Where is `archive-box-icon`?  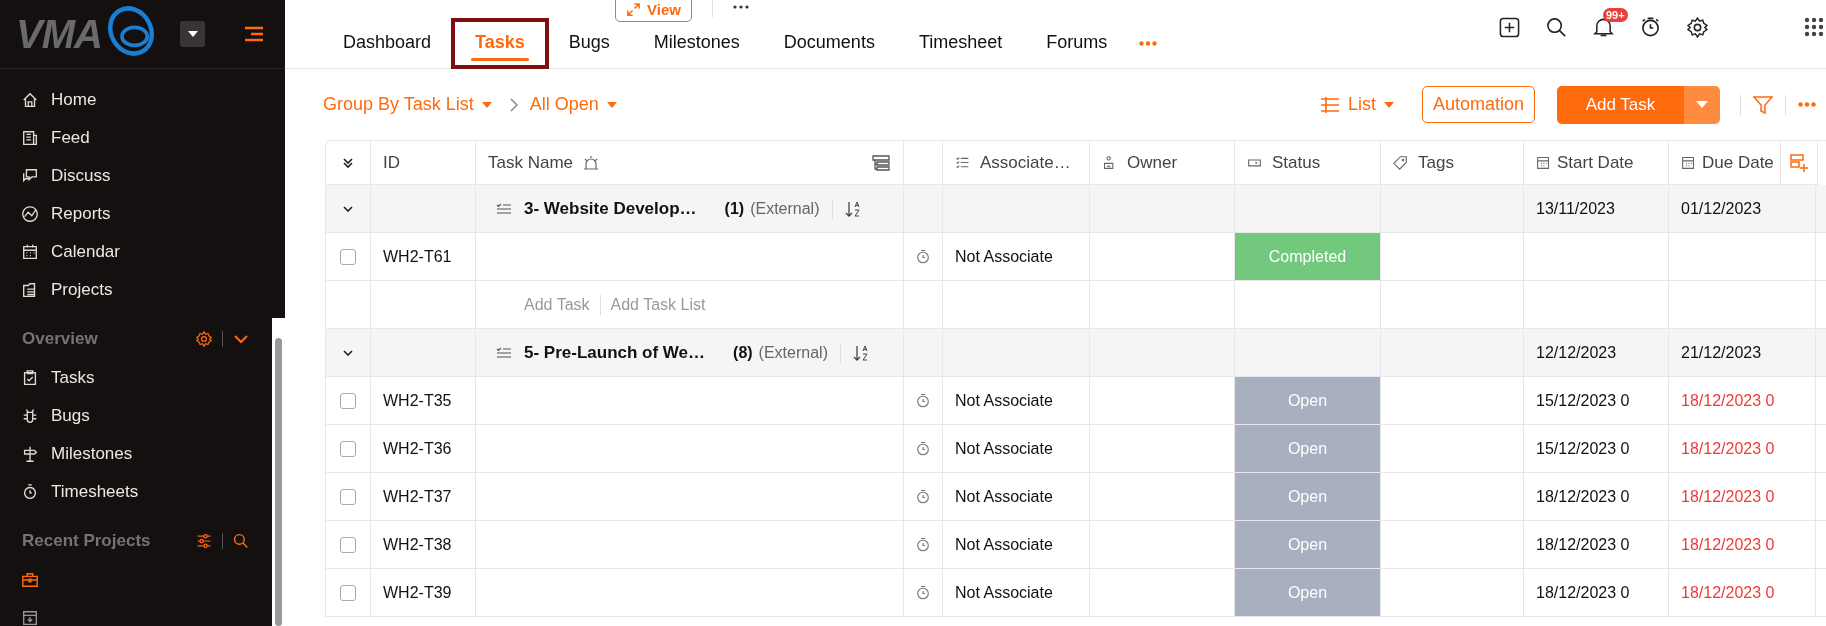 archive-box-icon is located at coordinates (30, 617).